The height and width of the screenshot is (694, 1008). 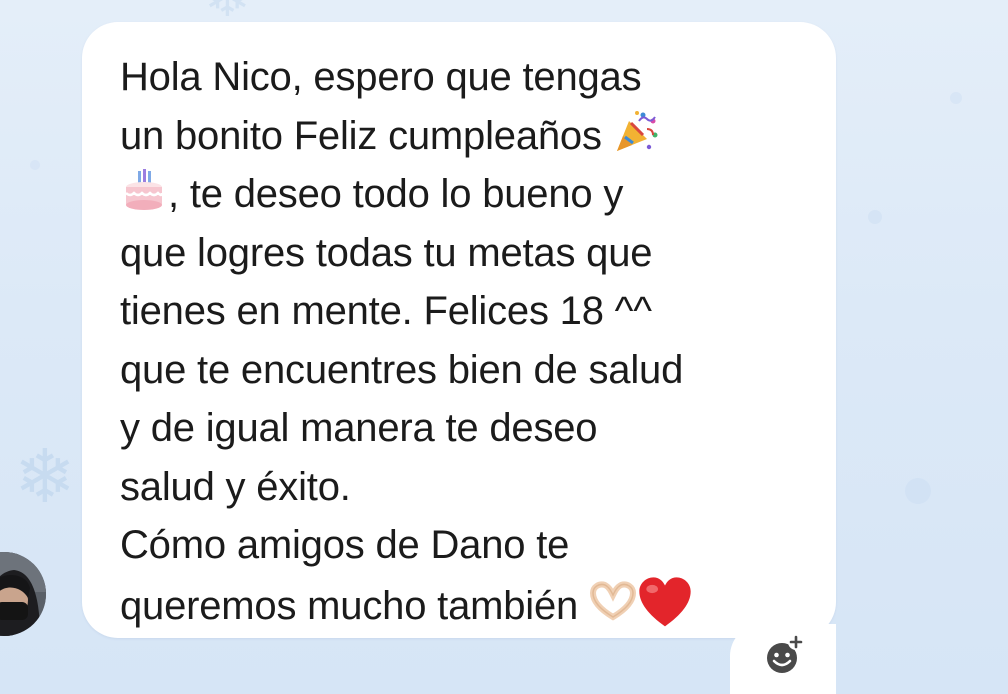 I want to click on message-line-text: un bonito Feliz cumpleaños, so click(x=361, y=135).